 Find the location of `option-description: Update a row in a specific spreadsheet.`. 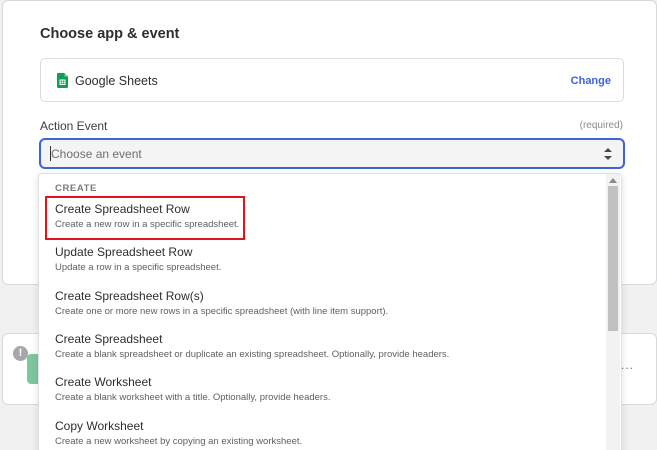

option-description: Update a row in a specific spreadsheet. is located at coordinates (138, 267).